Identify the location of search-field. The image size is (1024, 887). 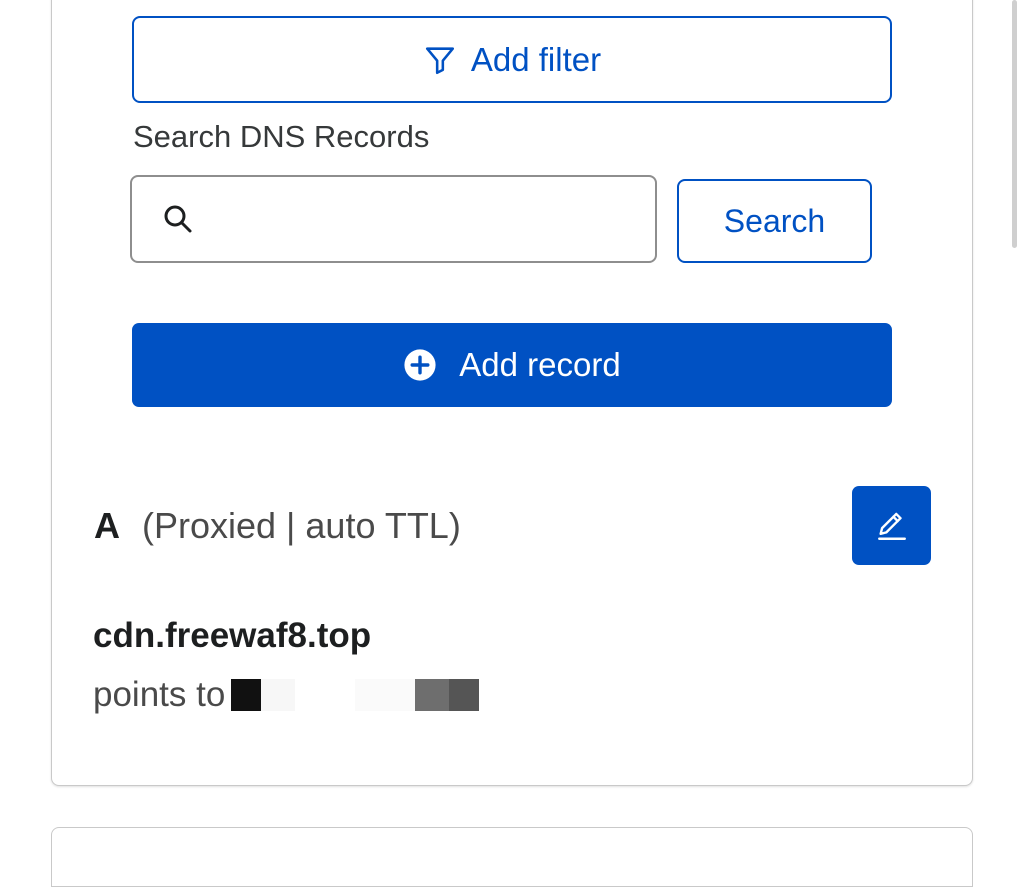
(393, 219).